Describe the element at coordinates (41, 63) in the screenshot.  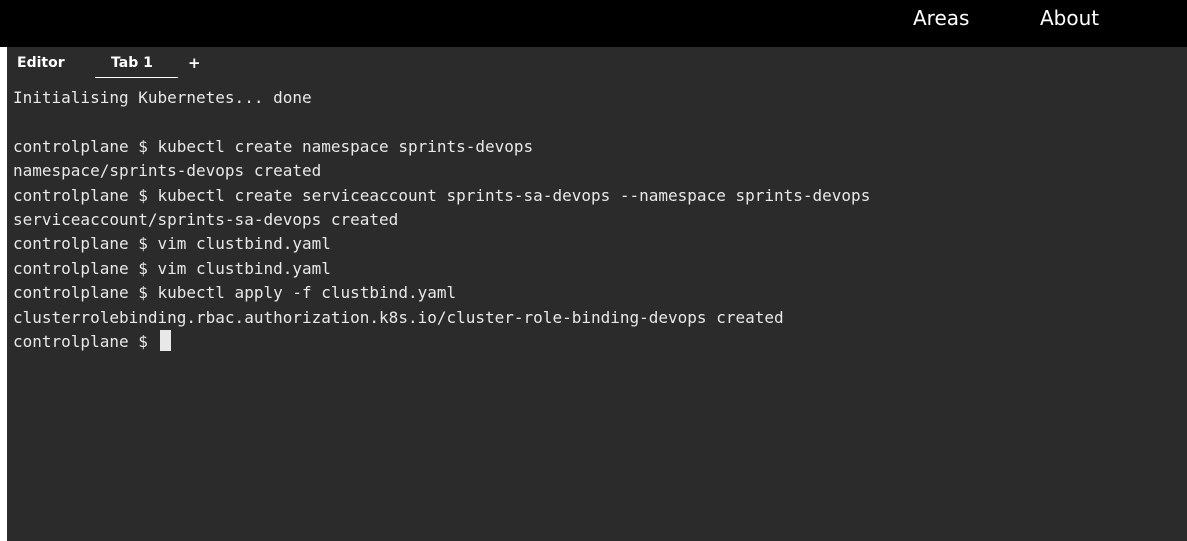
I see `tab-editor: Editor` at that location.